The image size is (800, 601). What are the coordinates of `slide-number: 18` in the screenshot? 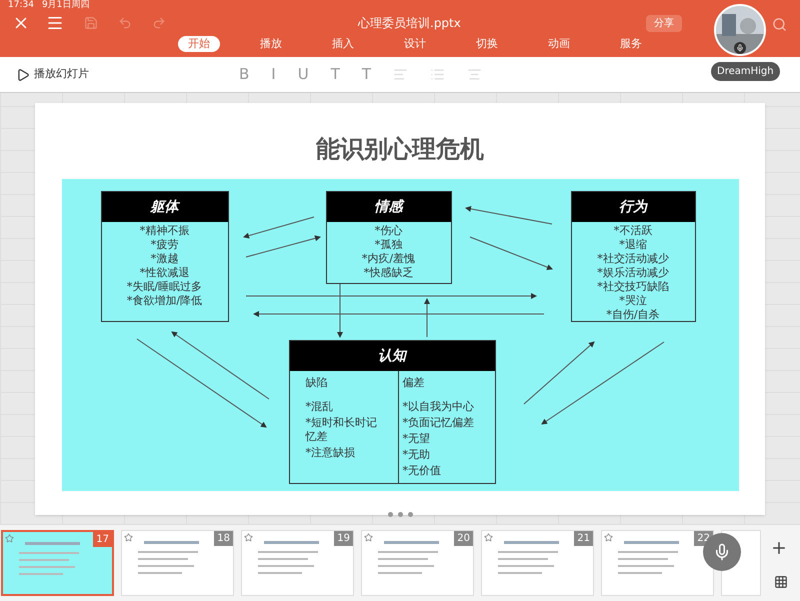 It's located at (223, 538).